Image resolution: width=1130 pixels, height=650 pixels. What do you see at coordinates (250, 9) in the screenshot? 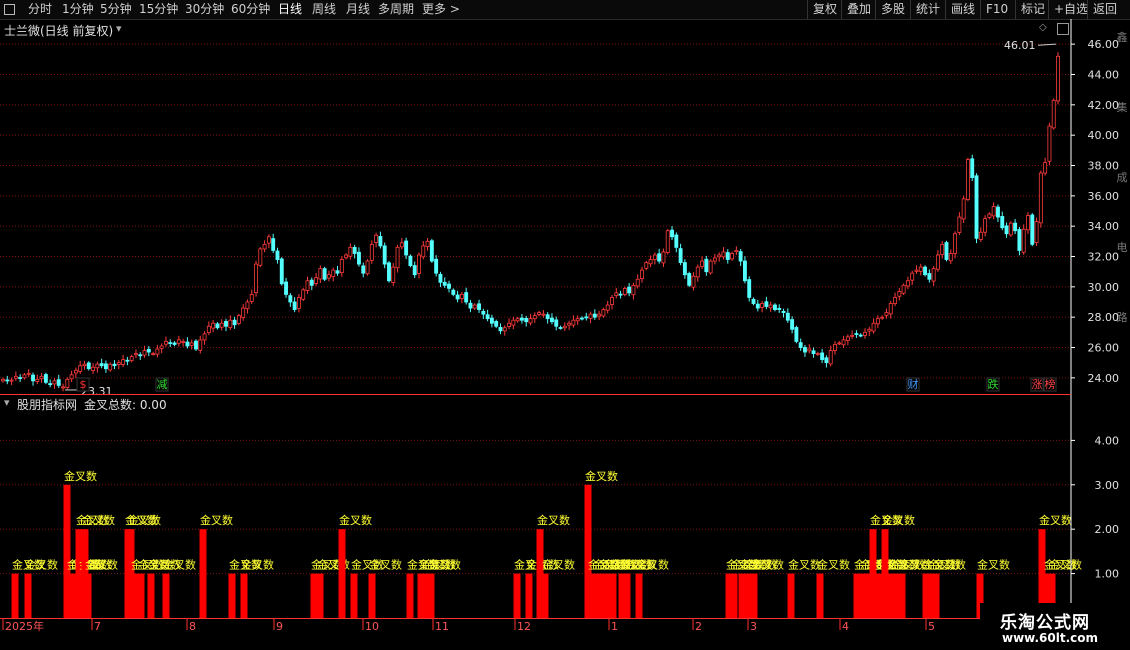
I see `period-tab-60min: 60分钟` at bounding box center [250, 9].